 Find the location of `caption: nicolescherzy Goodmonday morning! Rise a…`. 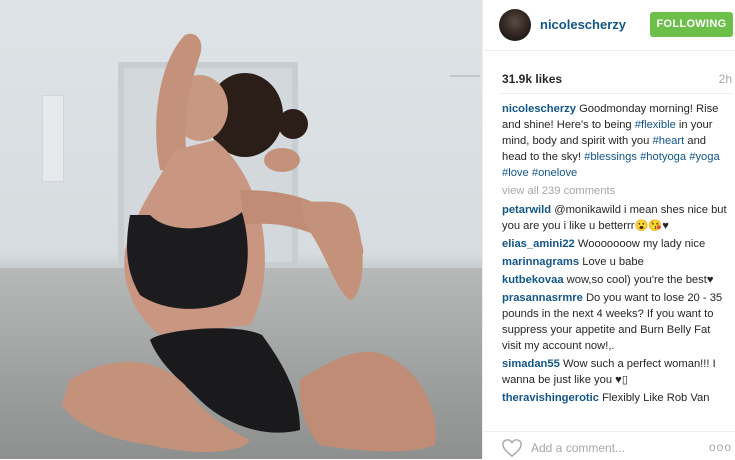

caption: nicolescherzy Goodmonday morning! Rise a… is located at coordinates (616, 141).